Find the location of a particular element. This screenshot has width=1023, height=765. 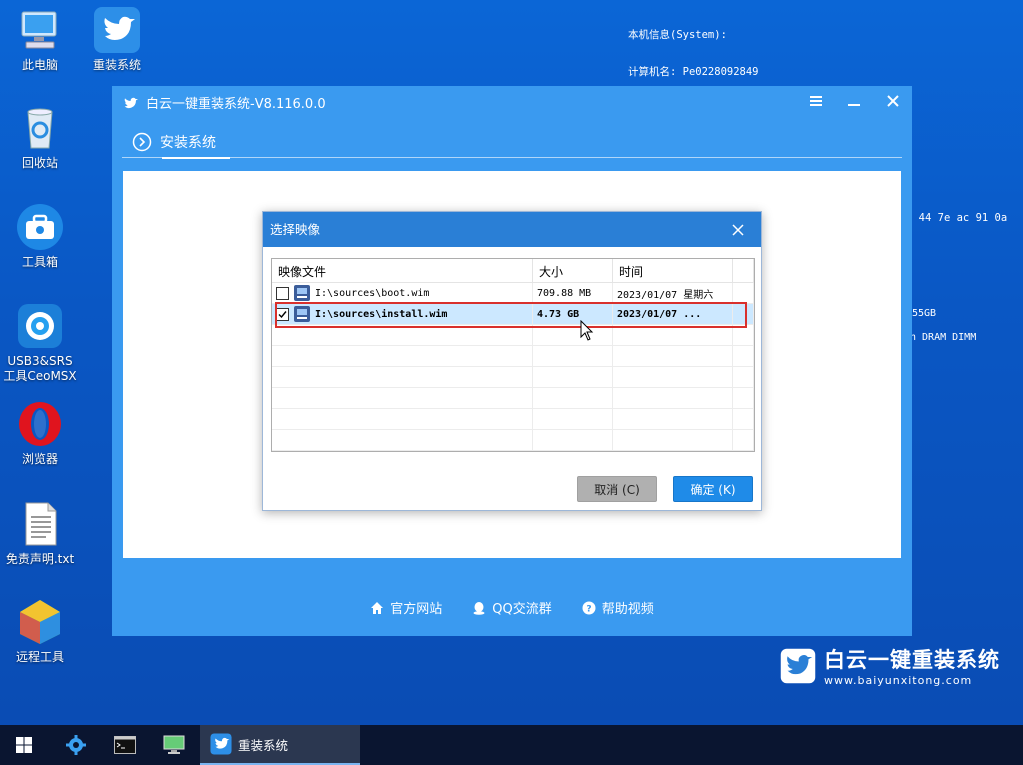

size-cell: 4.73 GB is located at coordinates (573, 314).